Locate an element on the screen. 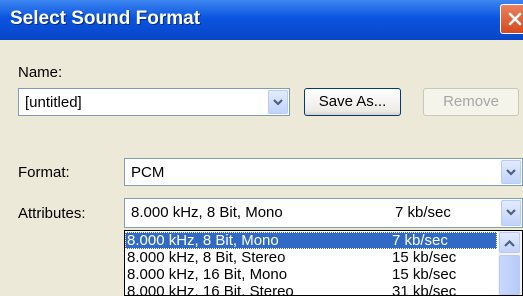 The width and height of the screenshot is (523, 296). scroll-thumb is located at coordinates (509, 275).